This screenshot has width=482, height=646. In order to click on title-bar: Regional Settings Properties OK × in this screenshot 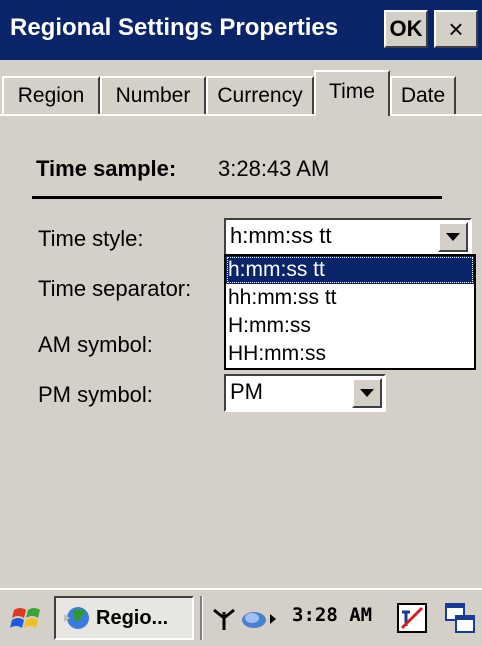, I will do `click(241, 30)`.